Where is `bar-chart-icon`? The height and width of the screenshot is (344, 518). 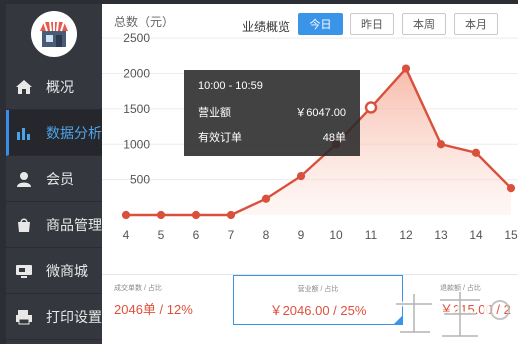
bar-chart-icon is located at coordinates (24, 133).